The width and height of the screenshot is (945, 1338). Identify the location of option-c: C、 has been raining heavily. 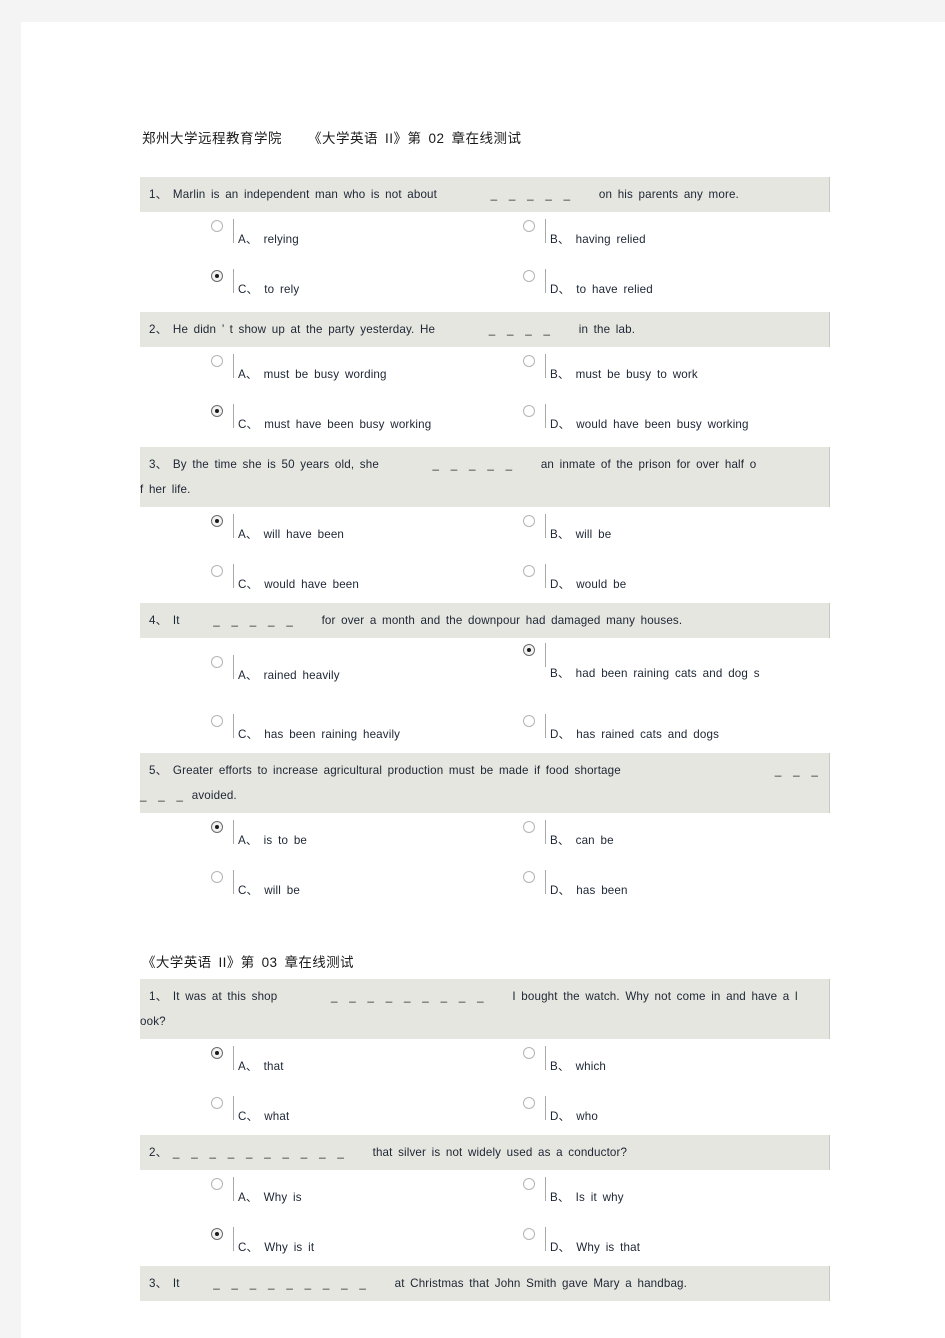
(312, 730).